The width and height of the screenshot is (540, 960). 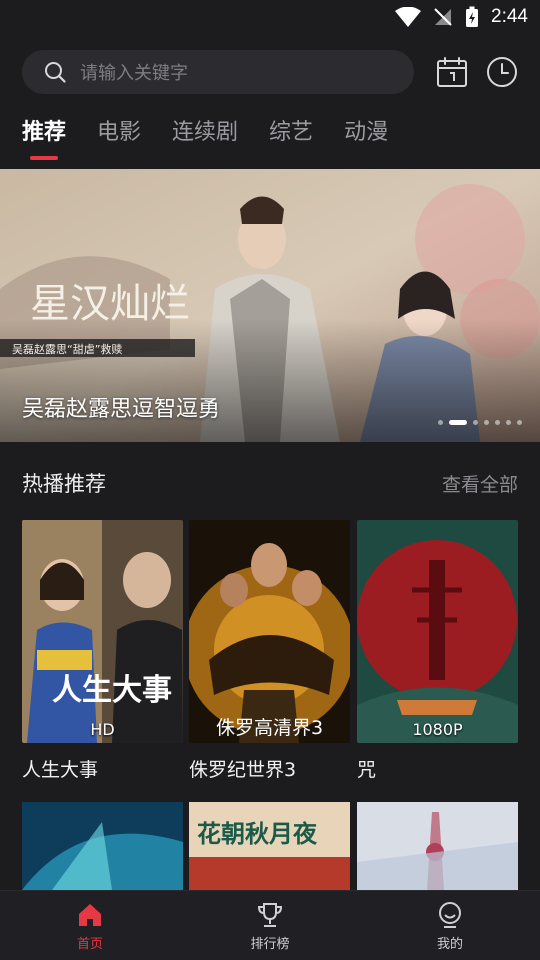 What do you see at coordinates (452, 72) in the screenshot?
I see `calendar-icon` at bounding box center [452, 72].